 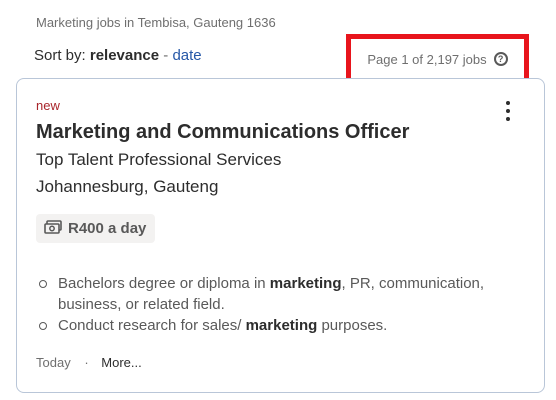 I want to click on posted-date: Today, so click(x=53, y=362).